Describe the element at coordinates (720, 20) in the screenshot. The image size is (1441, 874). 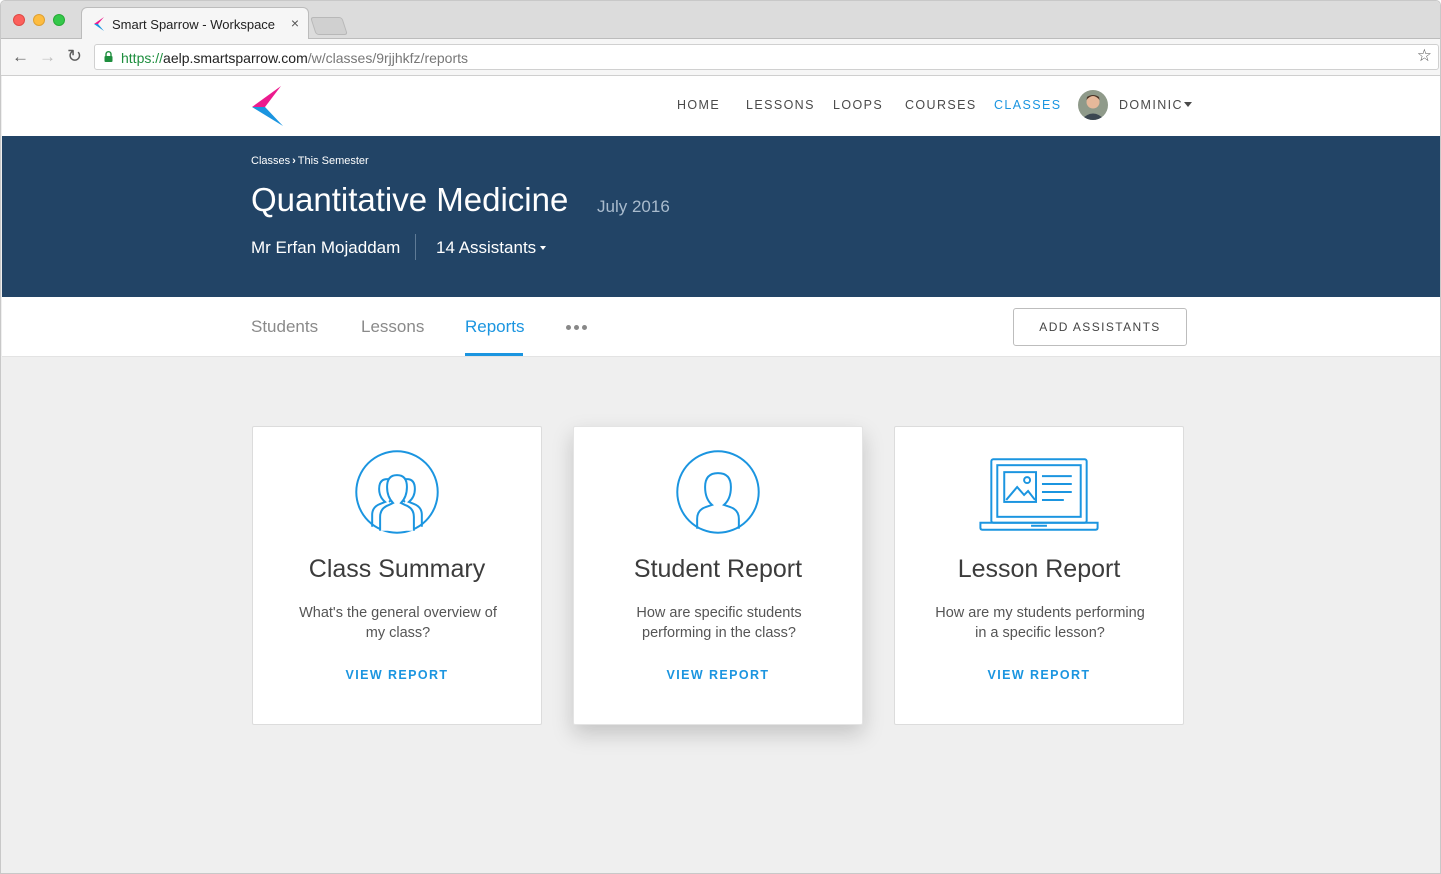
I see `tab-strip: Smart Sparrow - Workspace ×` at that location.